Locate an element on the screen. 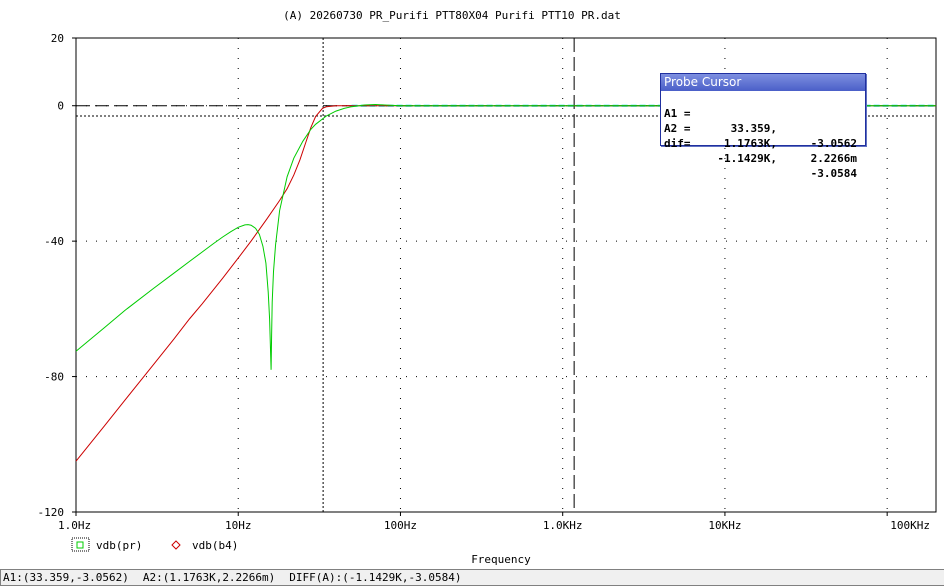 This screenshot has width=944, height=586. x-tick-label: 1.0Hz is located at coordinates (74, 525).